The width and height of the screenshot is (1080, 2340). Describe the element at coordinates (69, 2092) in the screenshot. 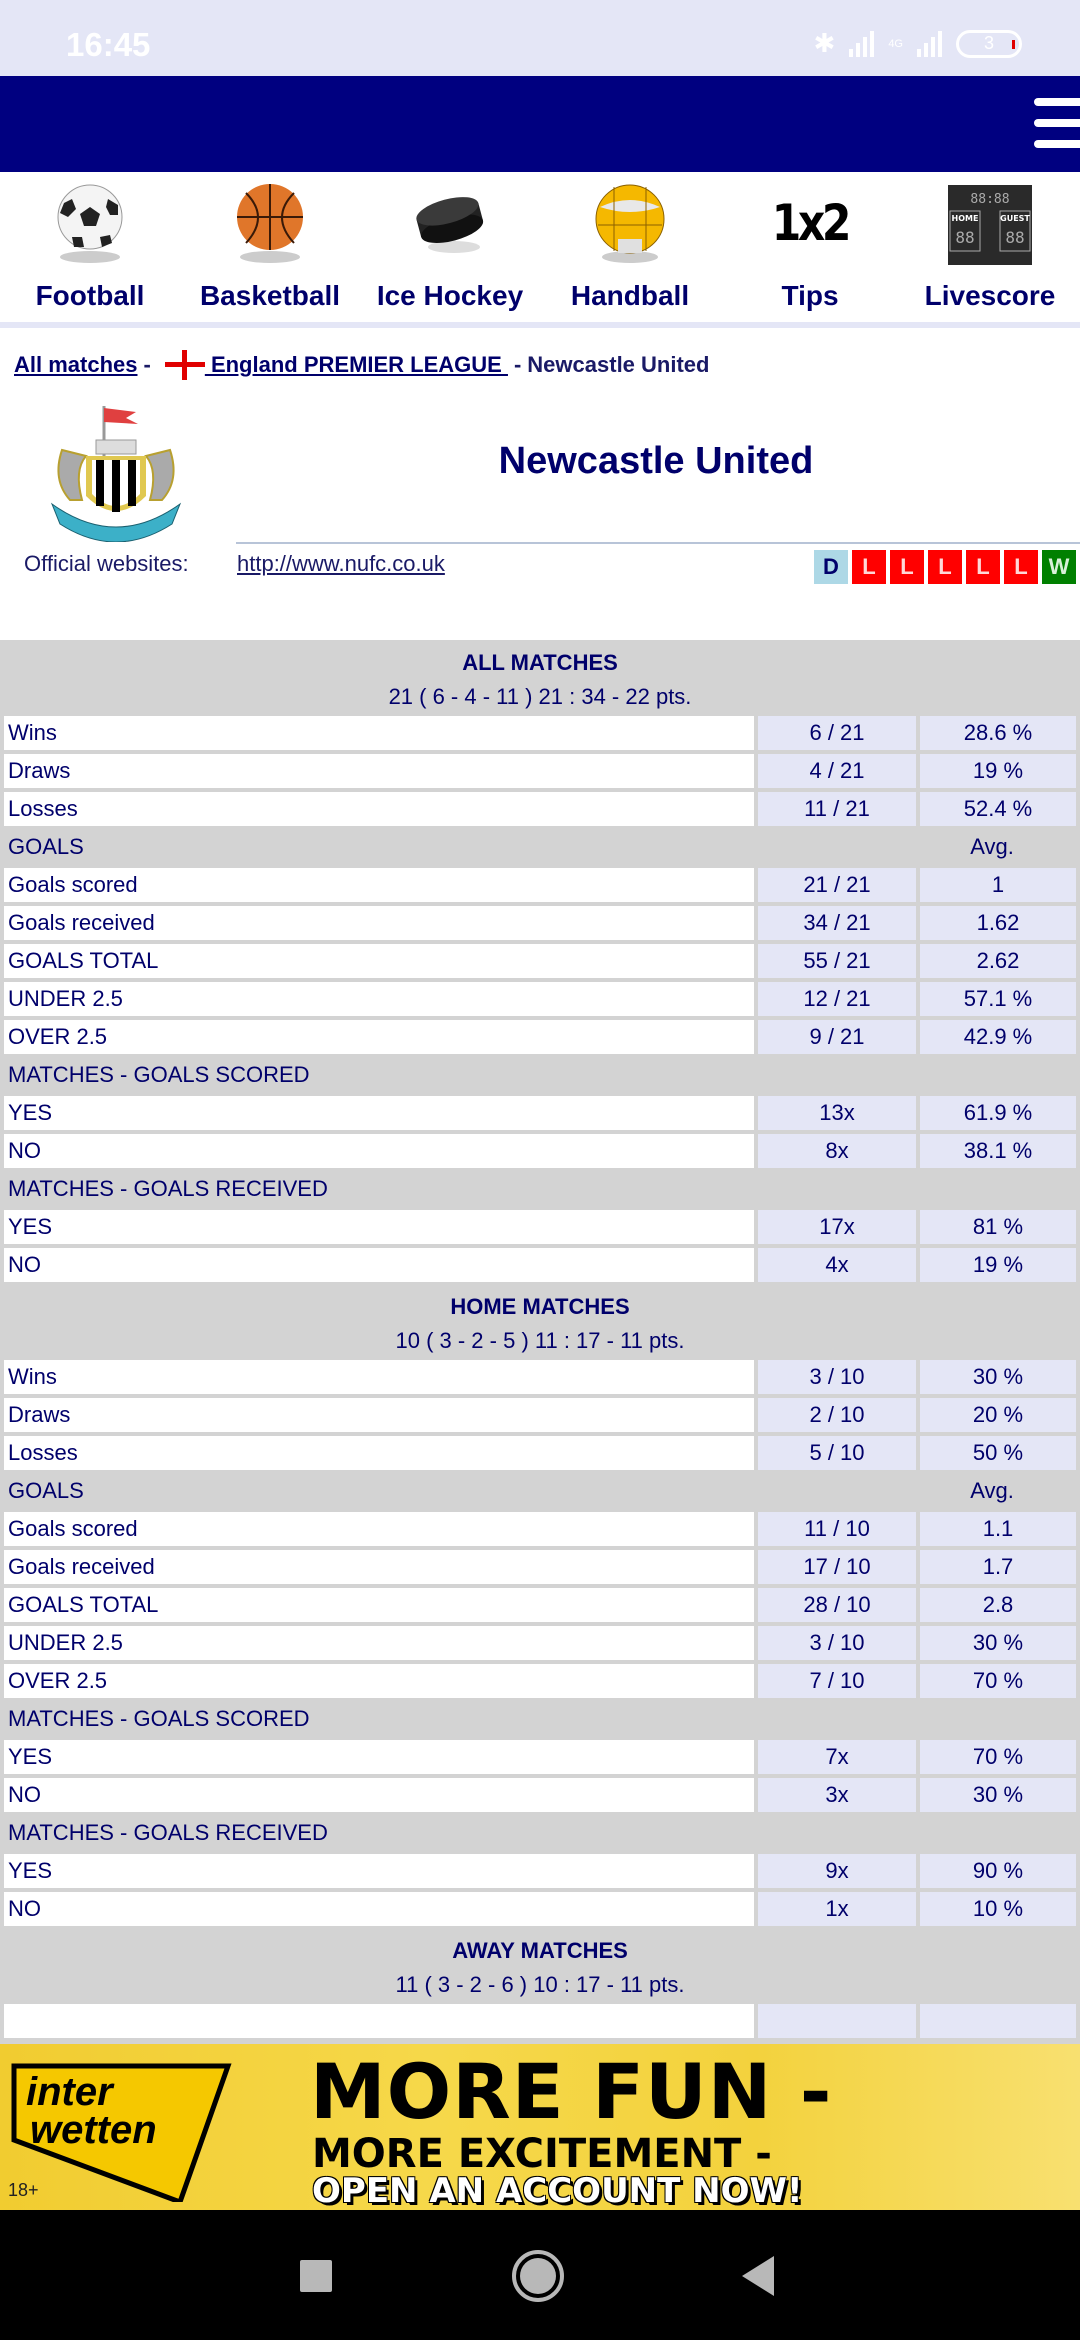

I see `ad-brand-line1: inter` at that location.